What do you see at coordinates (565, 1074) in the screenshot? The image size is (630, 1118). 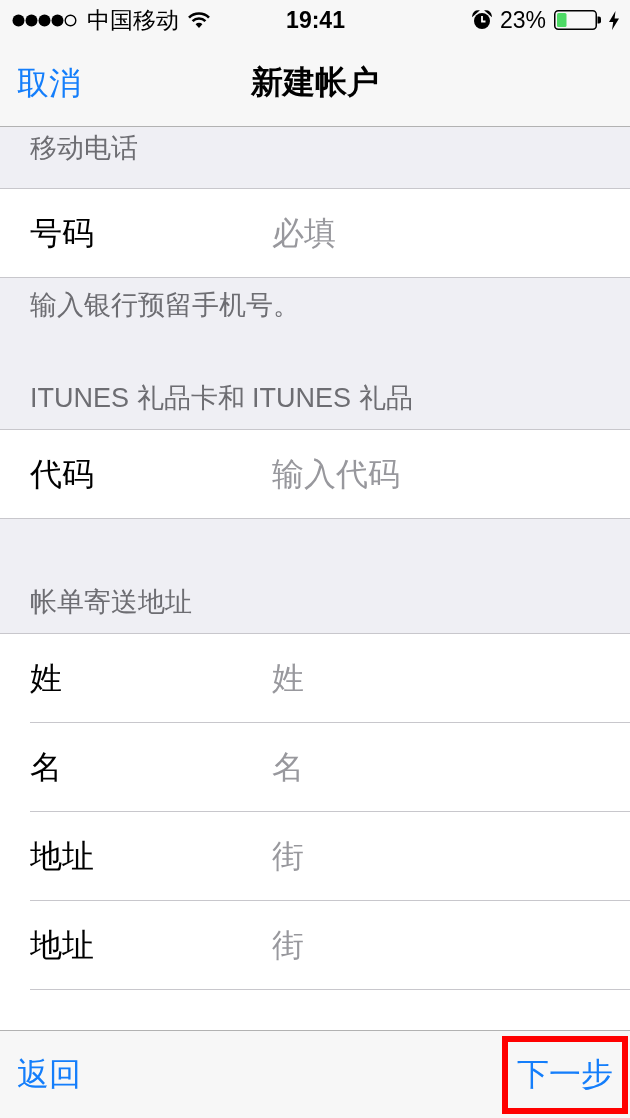 I see `next-button: 下一步` at bounding box center [565, 1074].